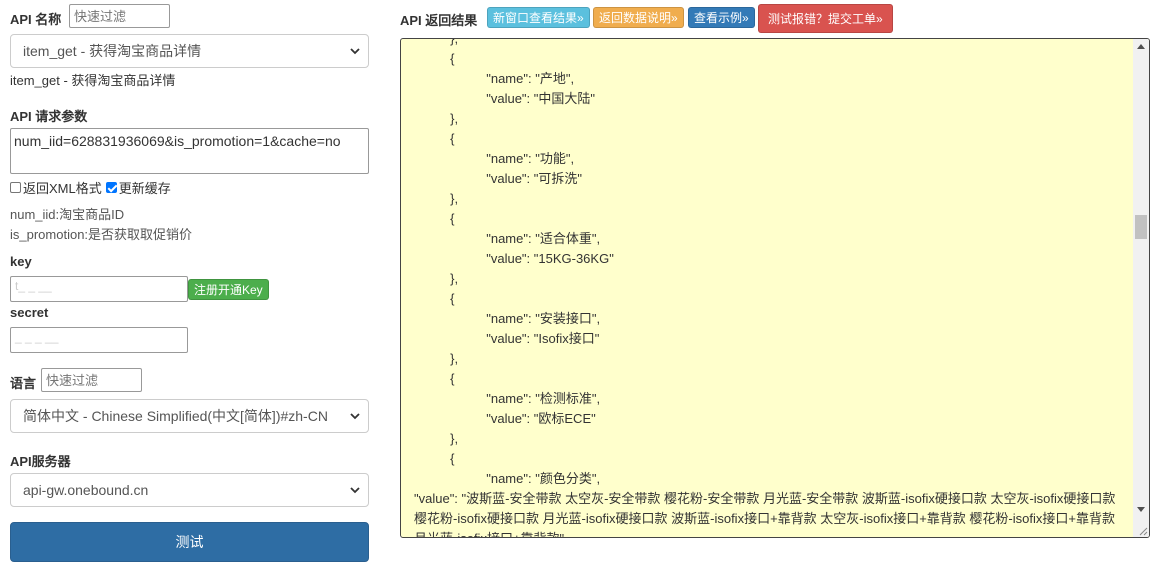 The width and height of the screenshot is (1152, 569). Describe the element at coordinates (62, 188) in the screenshot. I see `xml-checkbox-label: 返回XML格式` at that location.